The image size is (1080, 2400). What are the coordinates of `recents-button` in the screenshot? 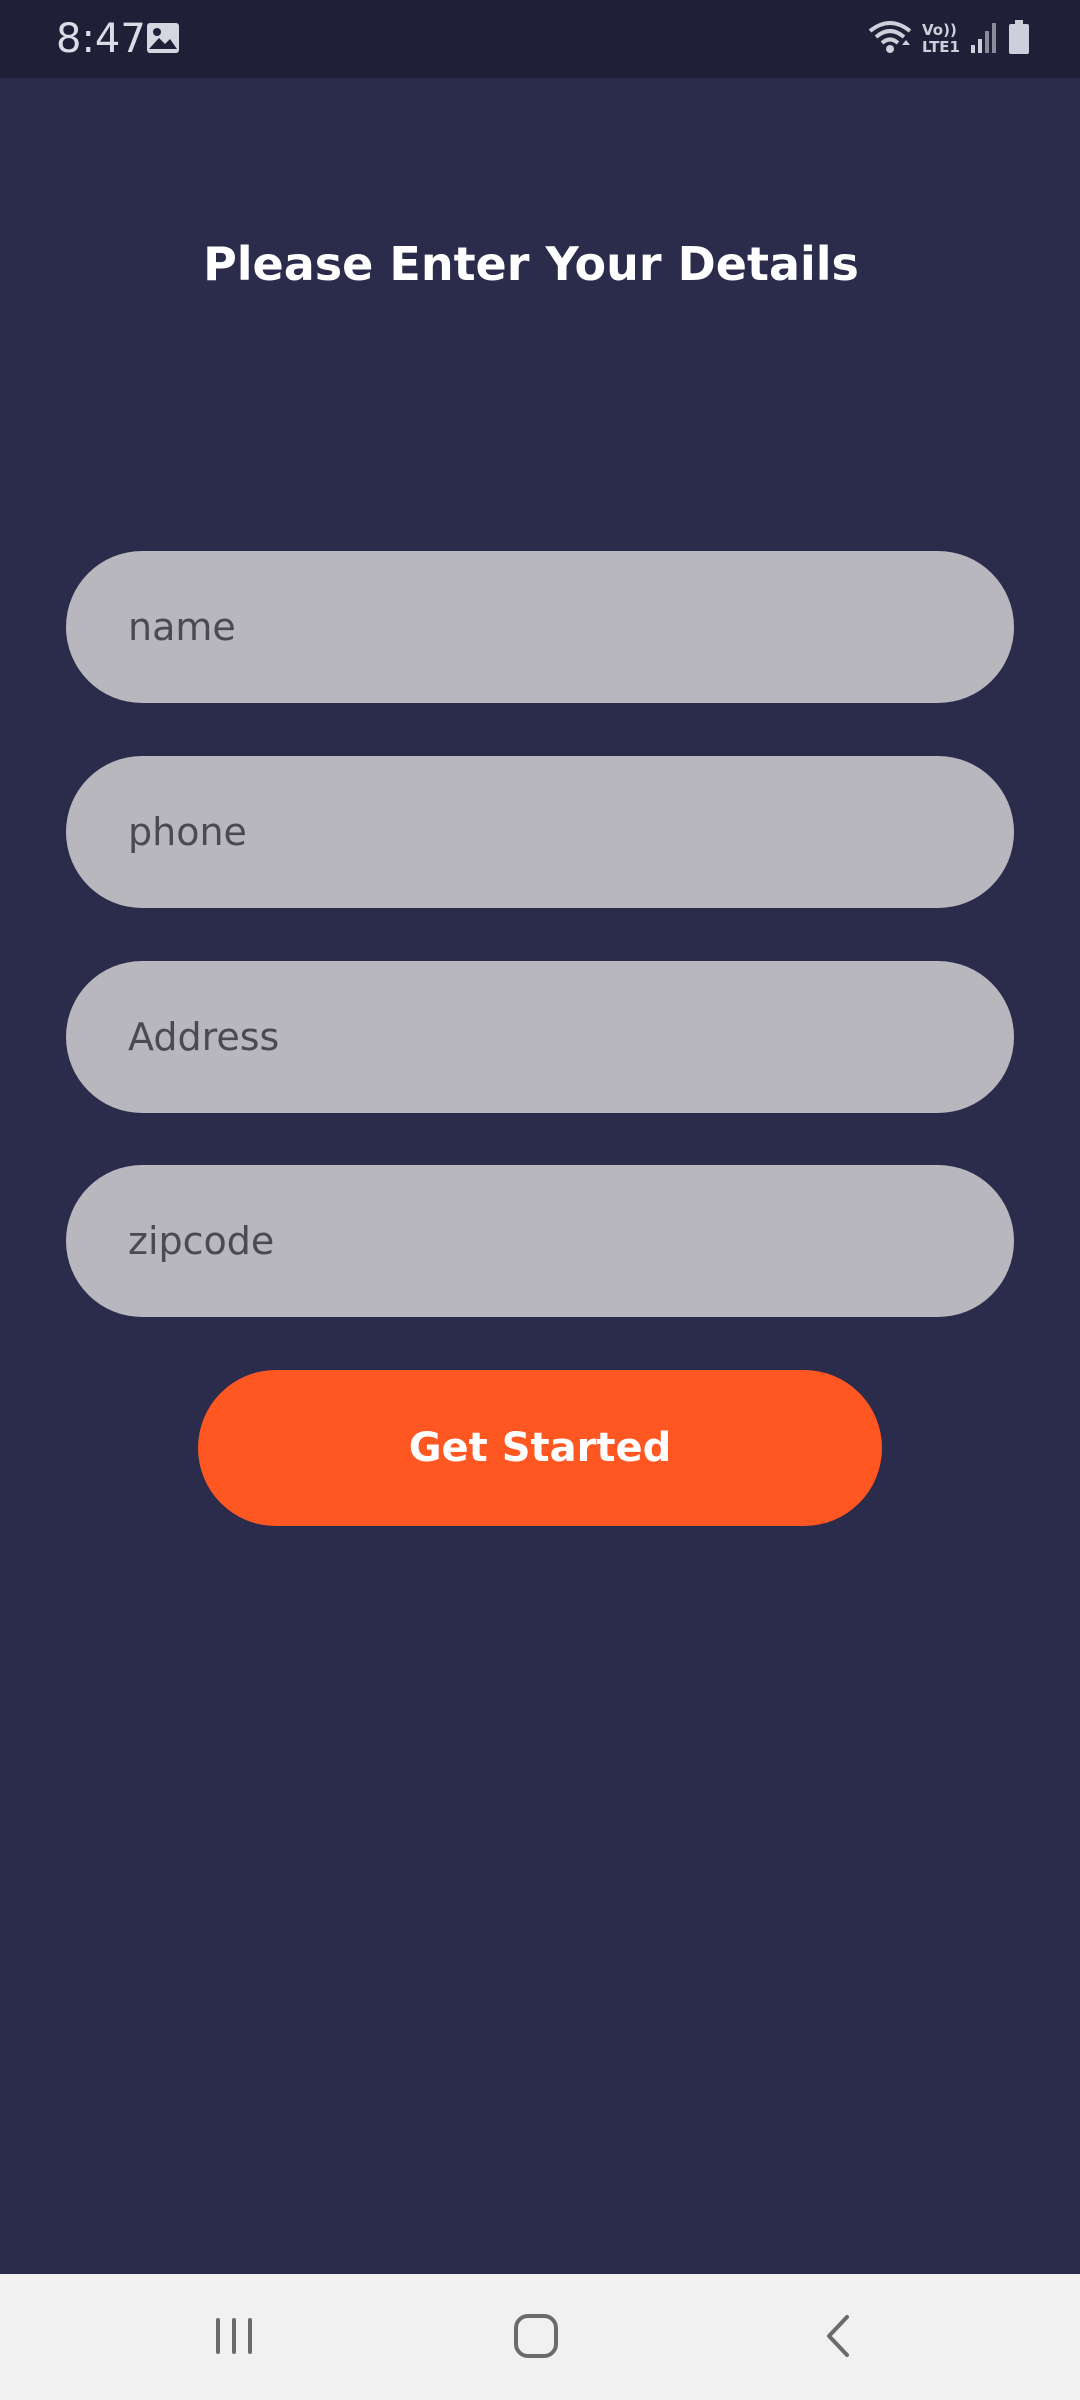 It's located at (234, 2336).